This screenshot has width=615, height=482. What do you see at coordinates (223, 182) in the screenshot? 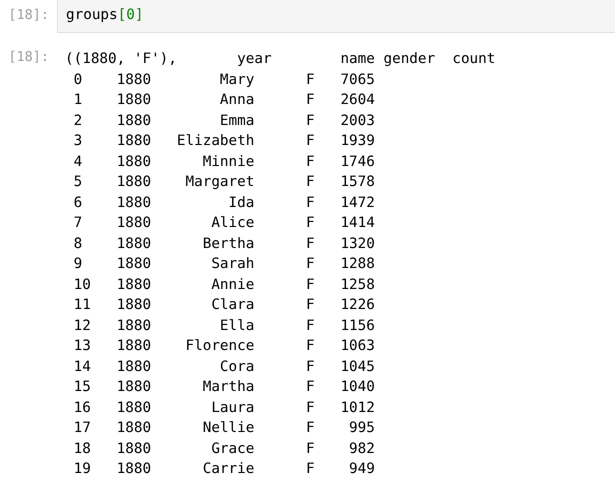
I see `output-line: 5 1880 Margaret F 1578` at bounding box center [223, 182].